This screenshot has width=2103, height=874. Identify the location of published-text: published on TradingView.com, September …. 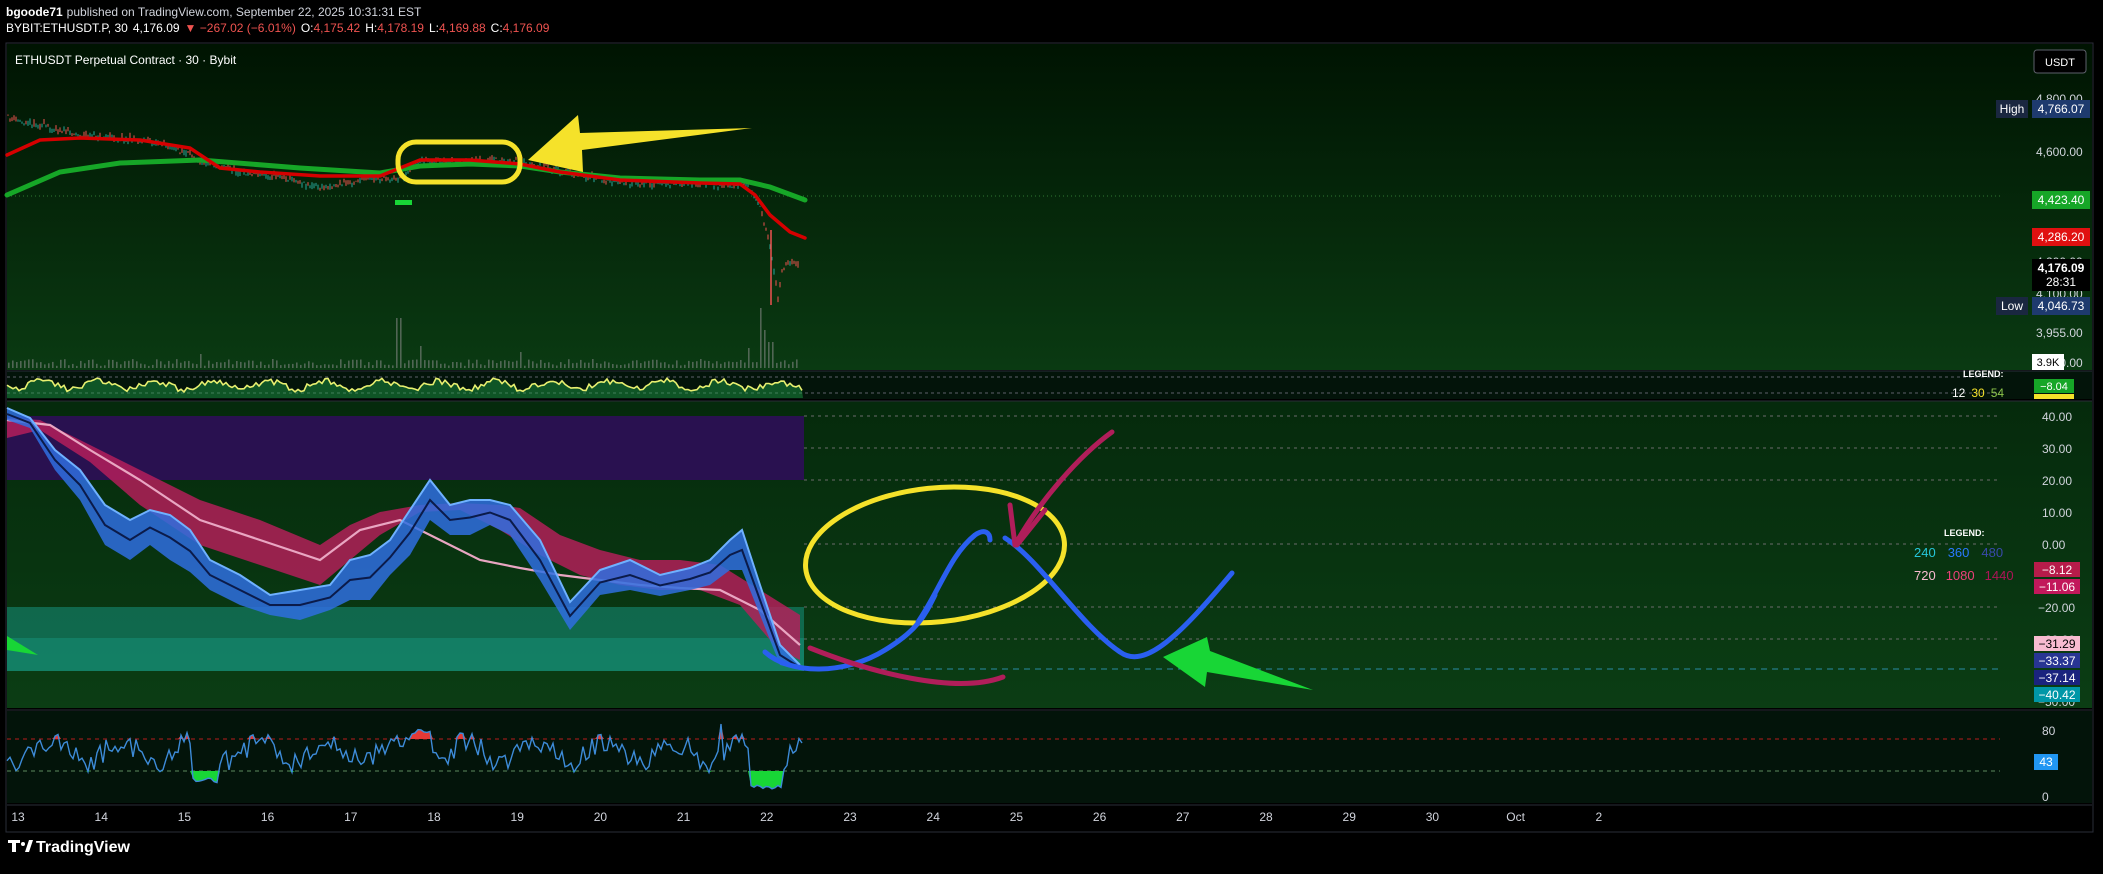
(244, 12).